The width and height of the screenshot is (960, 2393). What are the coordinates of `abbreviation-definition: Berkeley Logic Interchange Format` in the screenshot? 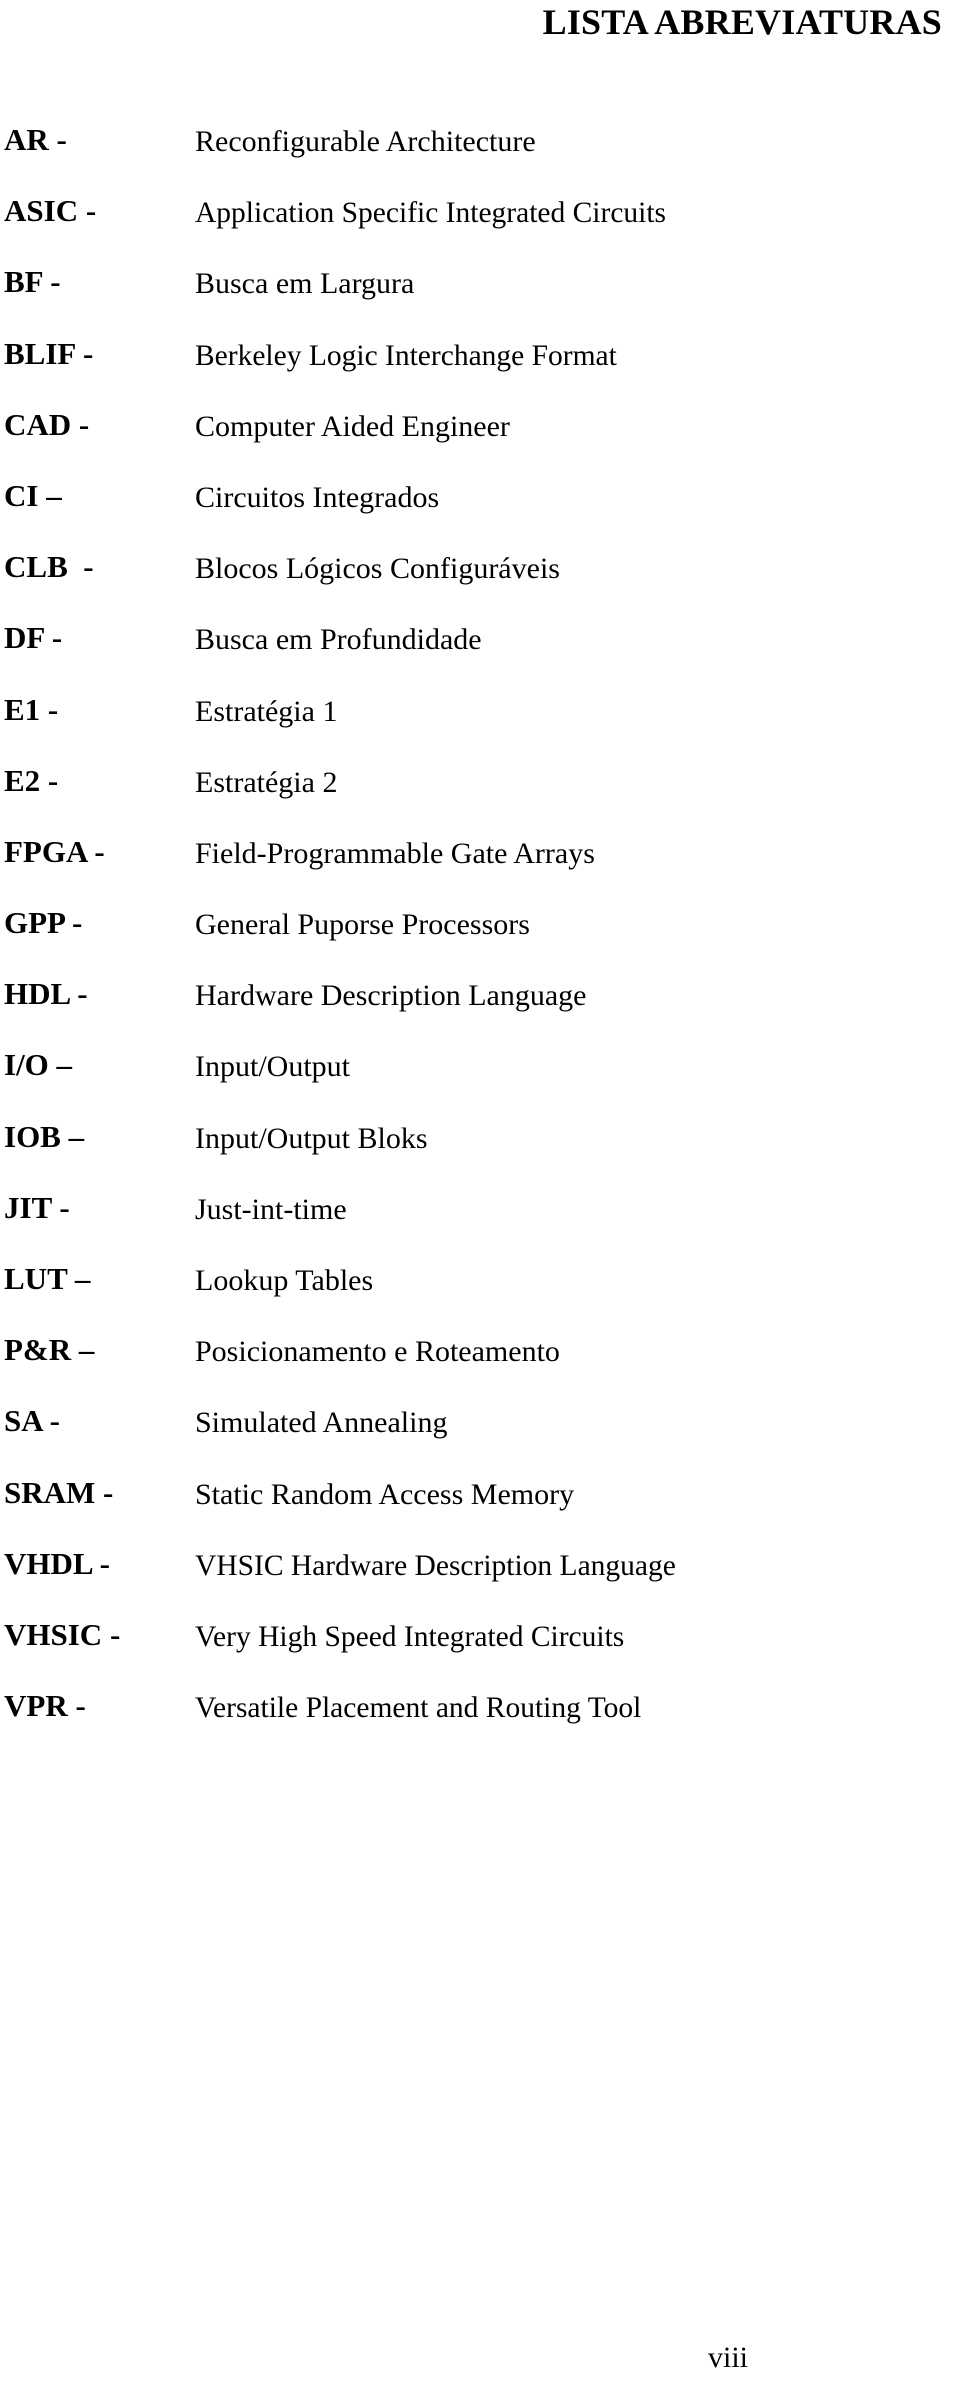 It's located at (406, 355).